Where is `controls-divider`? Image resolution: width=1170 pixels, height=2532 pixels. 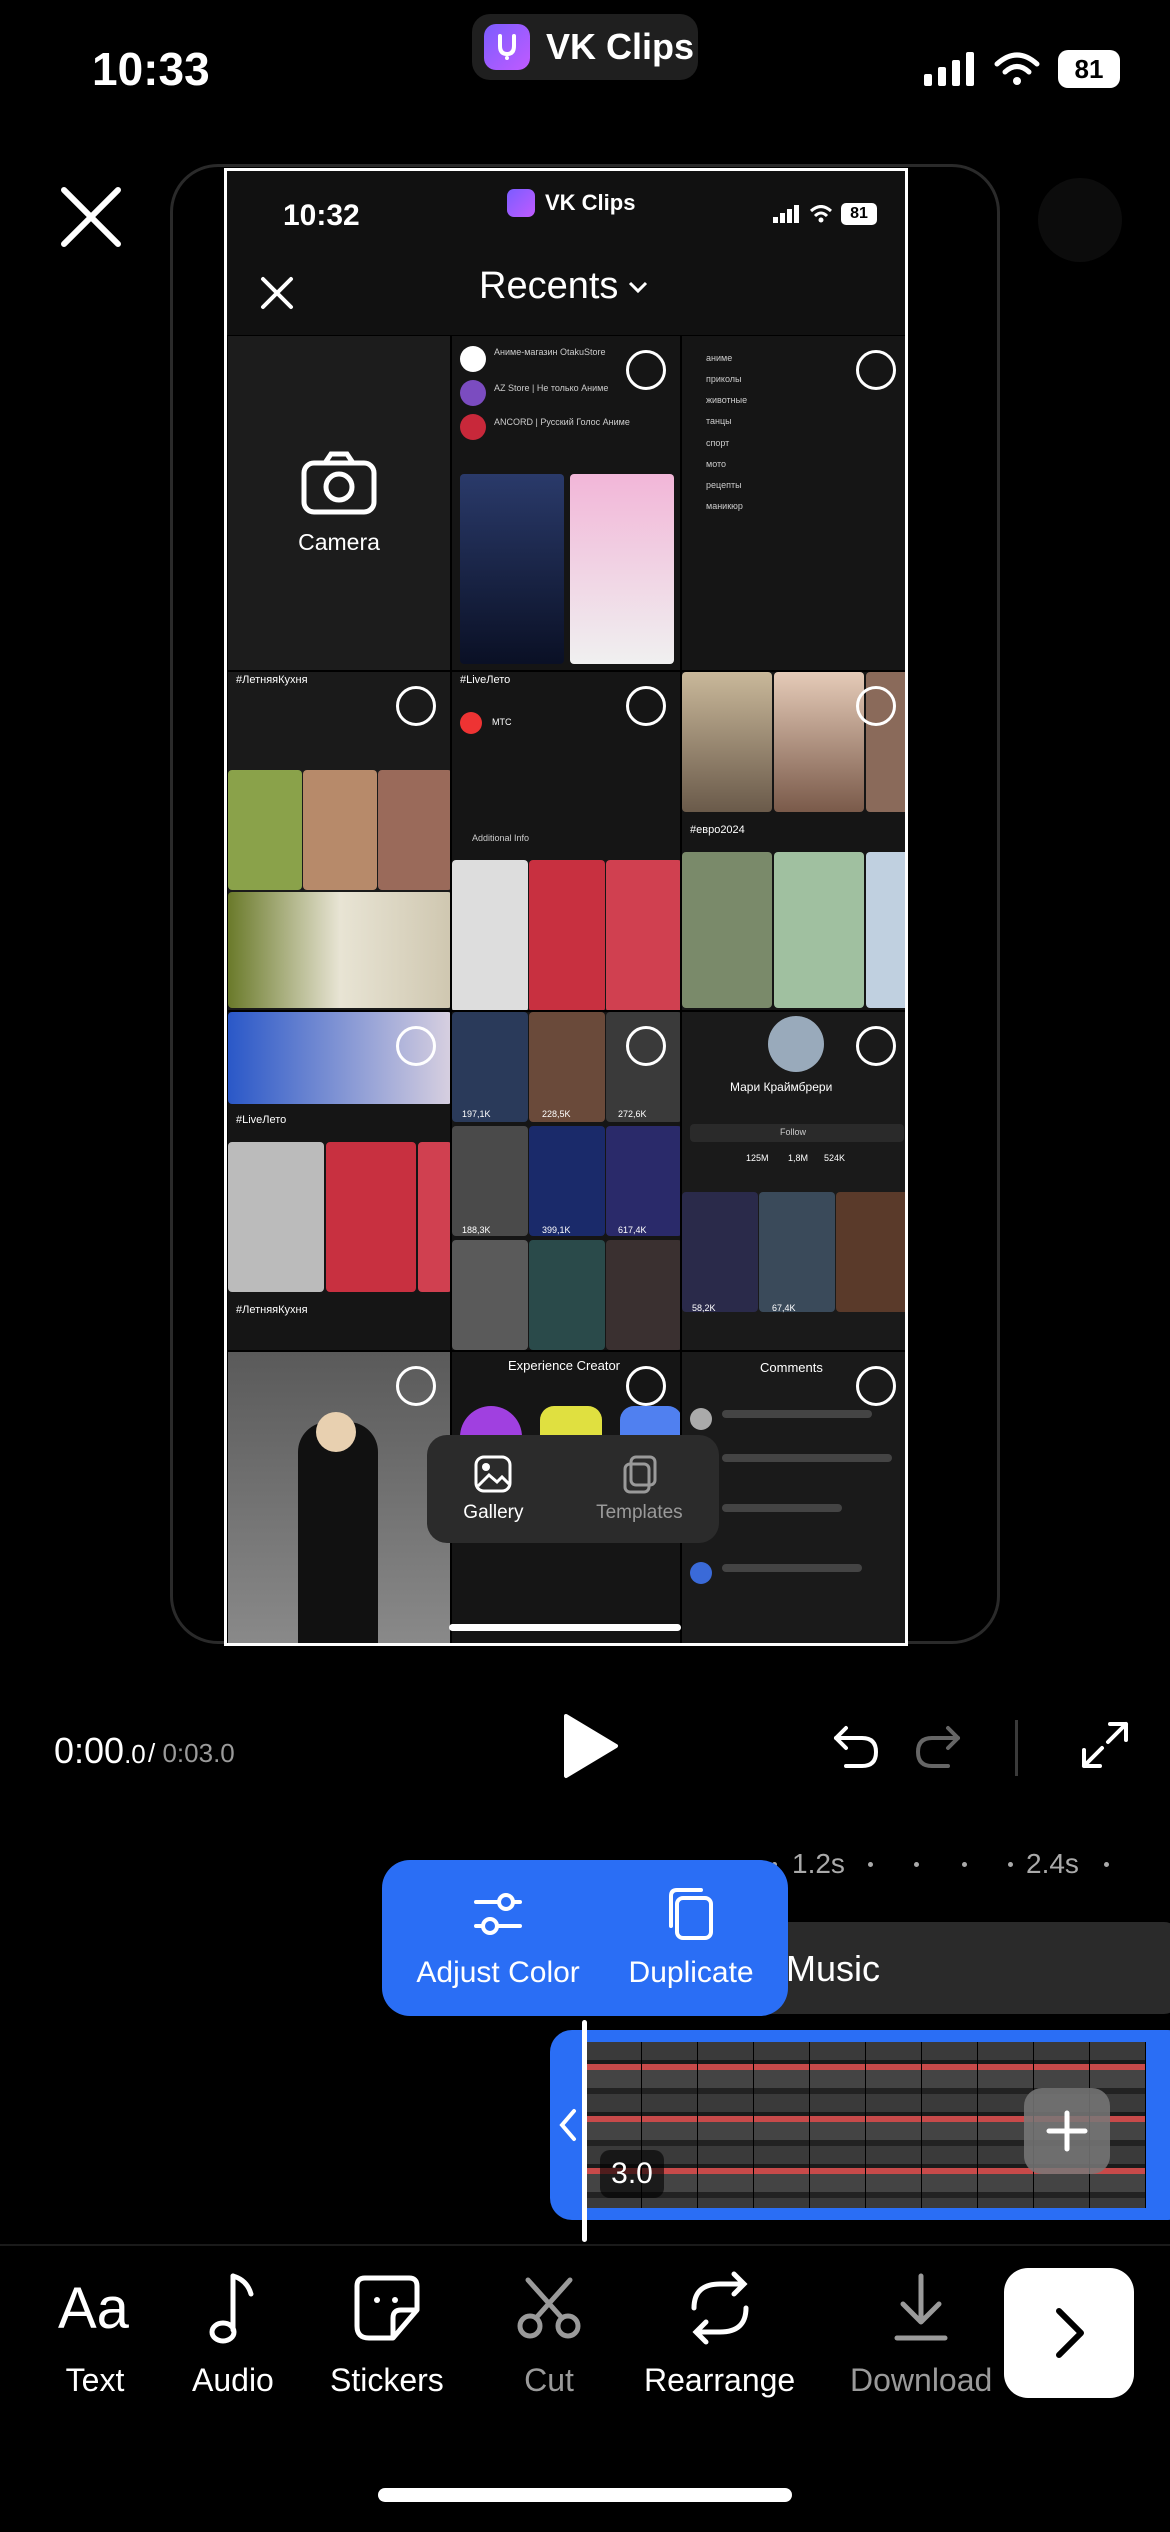 controls-divider is located at coordinates (1016, 1748).